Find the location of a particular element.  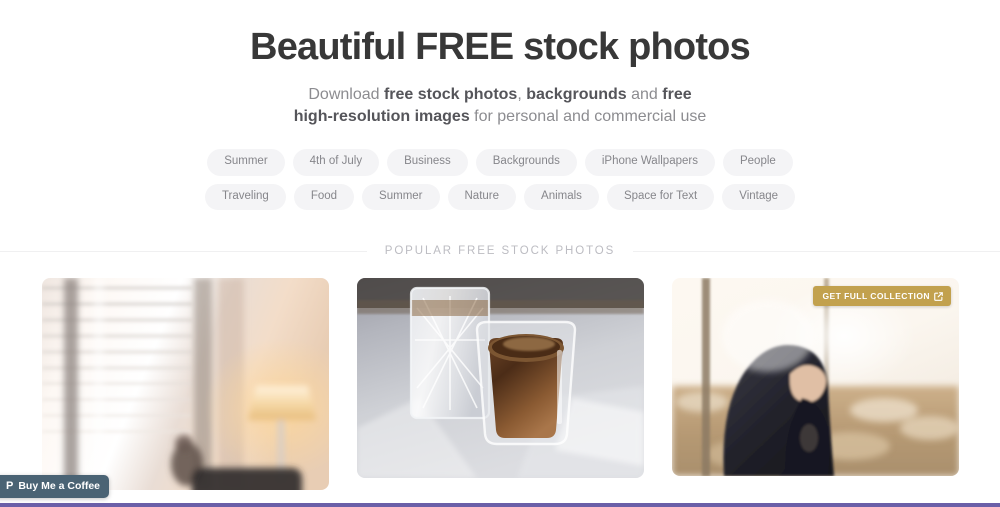

tag-4th-of-july: 4th of July is located at coordinates (336, 162).